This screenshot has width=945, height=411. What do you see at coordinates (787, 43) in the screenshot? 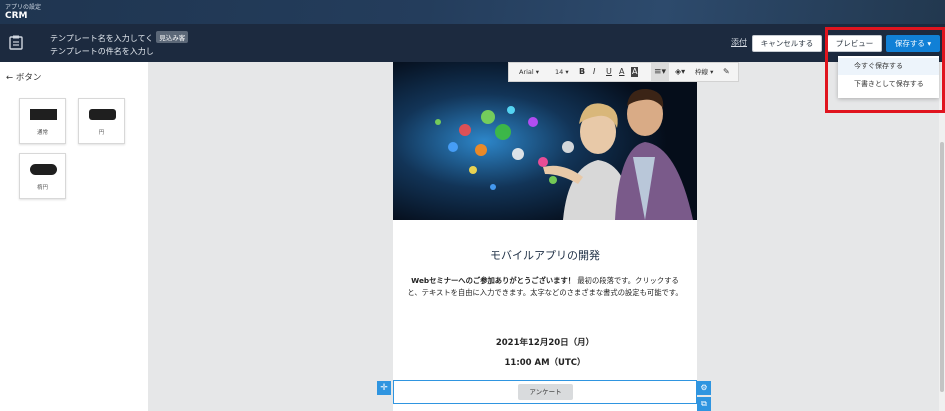
I see `cancel-button: キャンセルする` at bounding box center [787, 43].